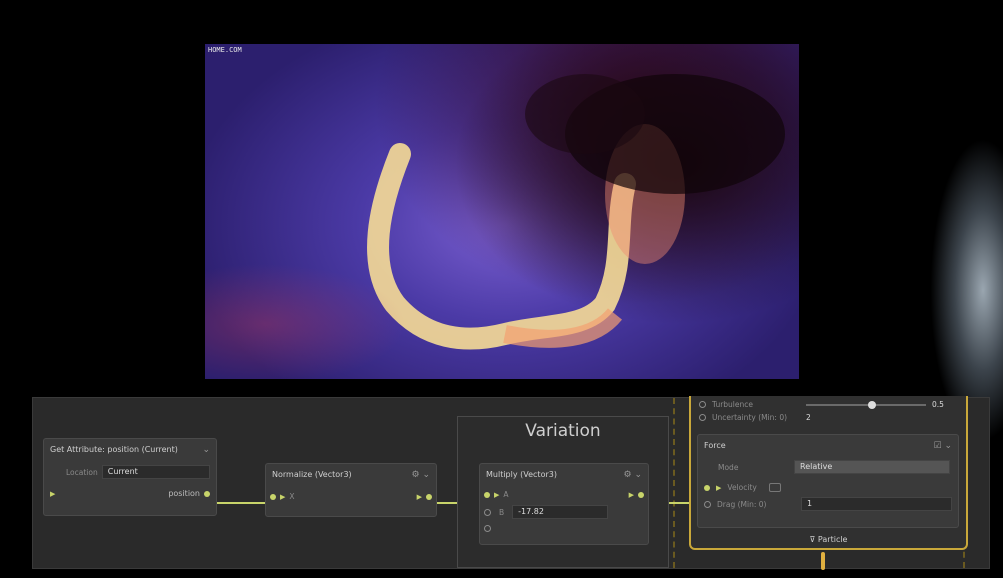 This screenshot has height=578, width=1003. What do you see at coordinates (872, 467) in the screenshot?
I see `mode-dropdown: Relative` at bounding box center [872, 467].